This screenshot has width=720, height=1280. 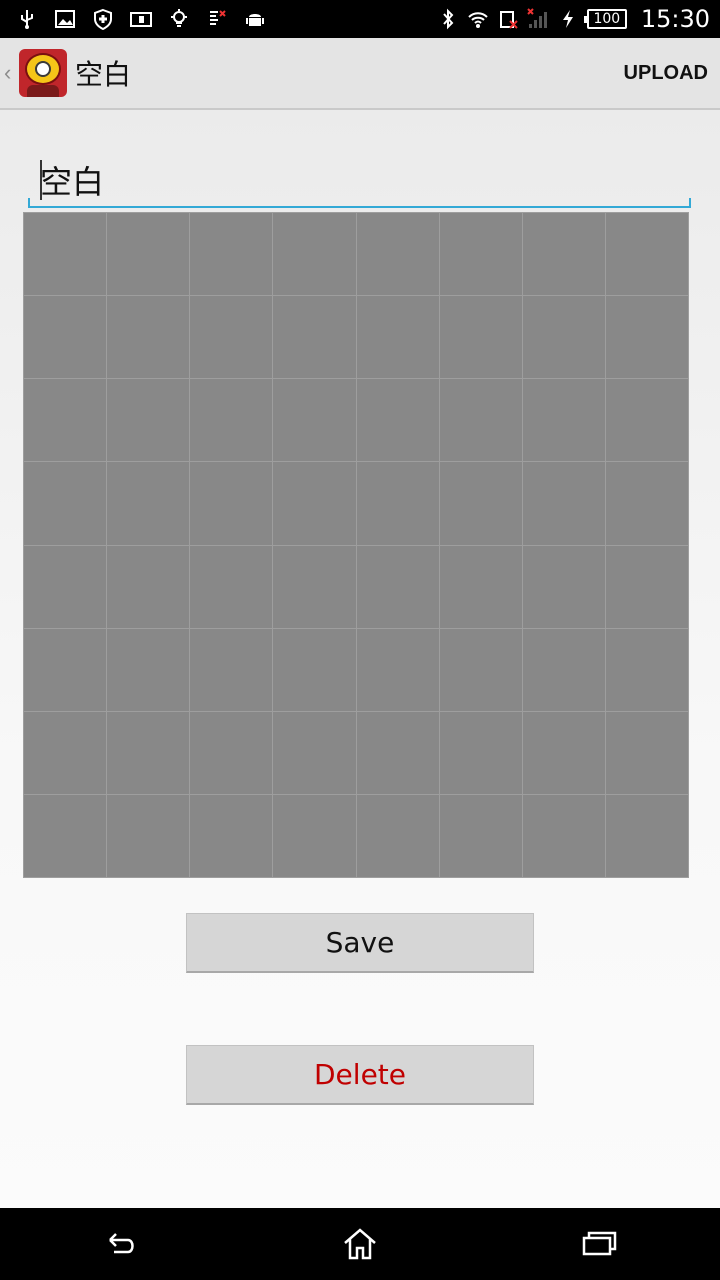 I want to click on navigation-bar, so click(x=360, y=1244).